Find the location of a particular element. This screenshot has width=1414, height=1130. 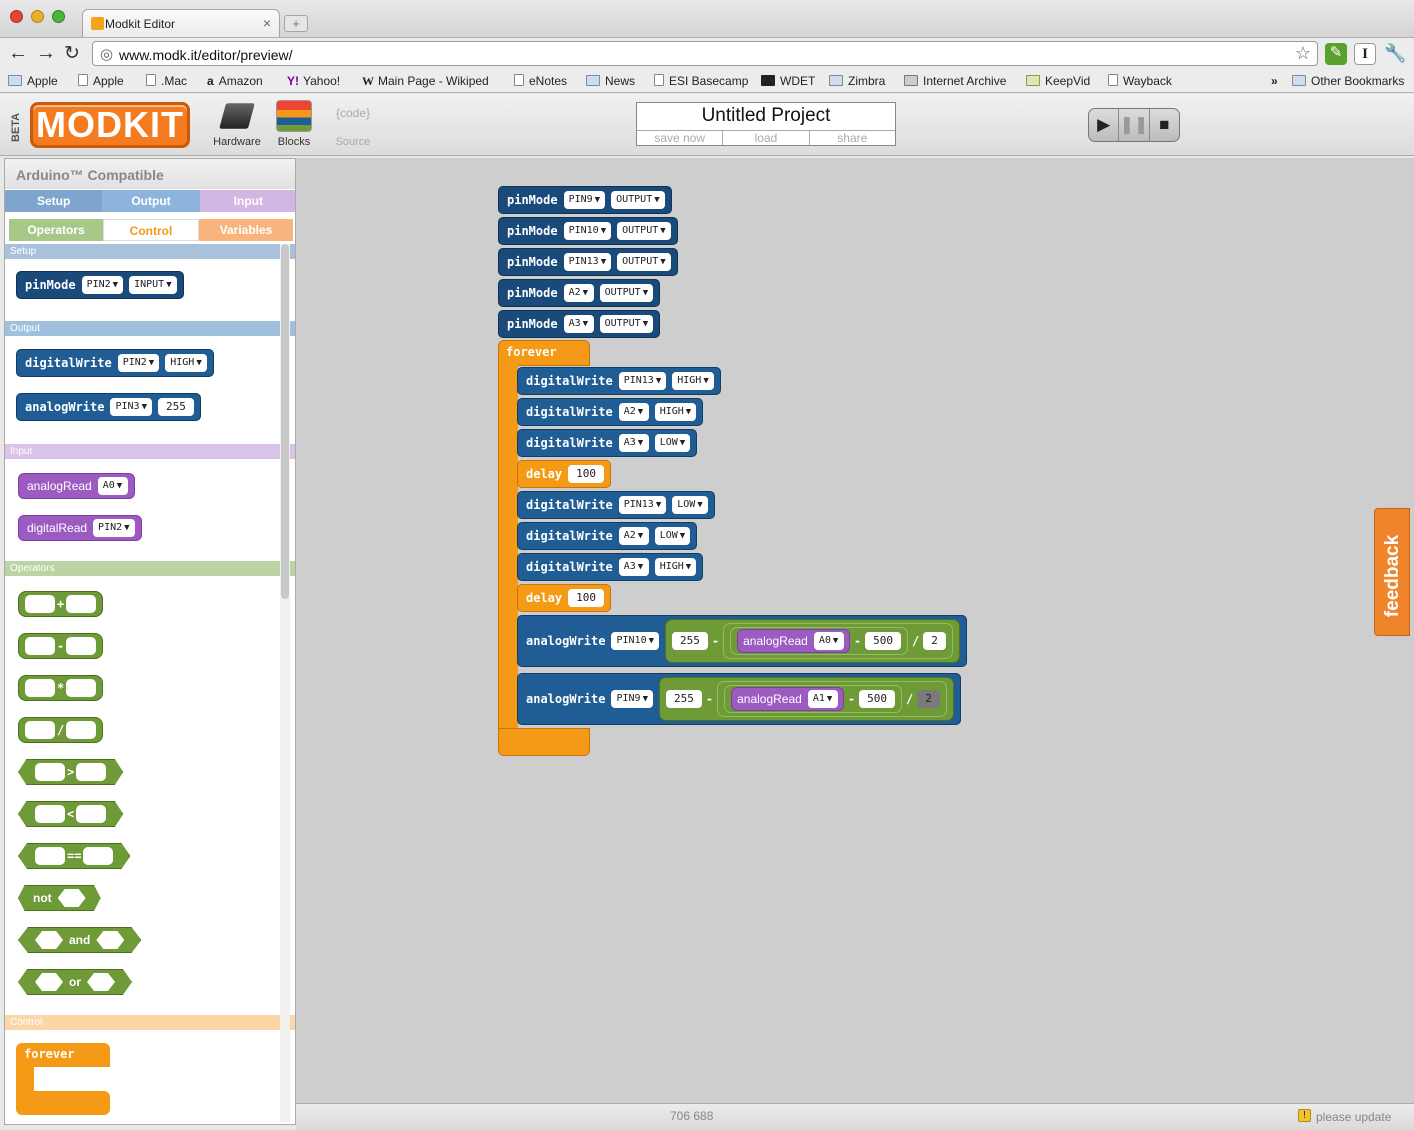

palette-analogwrite-block: analogWrite PIN3 ▼ 255 is located at coordinates (108, 407).